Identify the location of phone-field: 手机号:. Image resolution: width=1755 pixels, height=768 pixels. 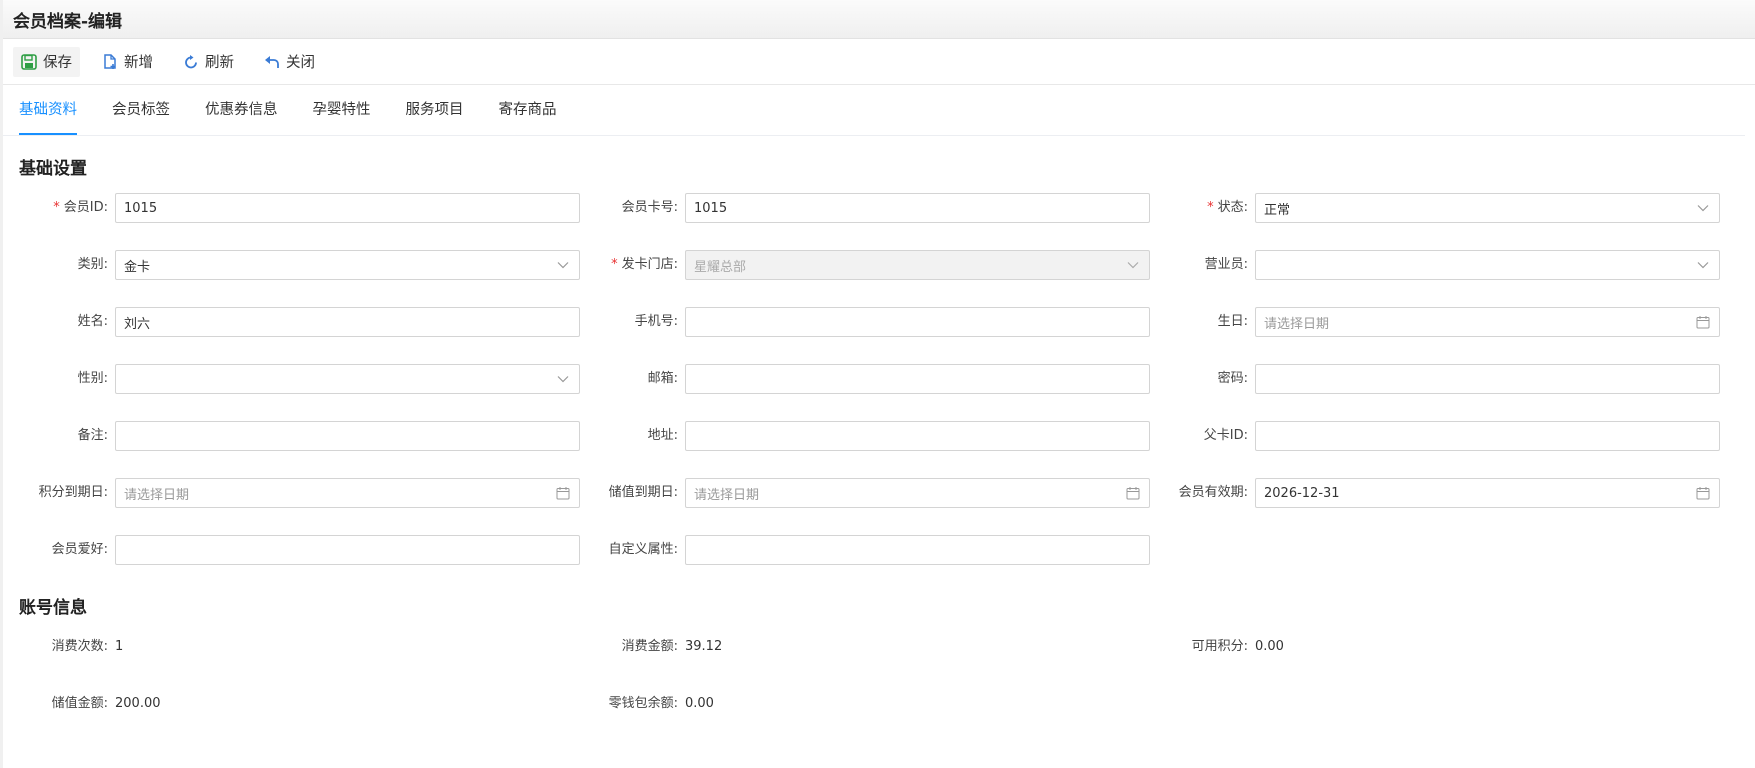
(892, 322).